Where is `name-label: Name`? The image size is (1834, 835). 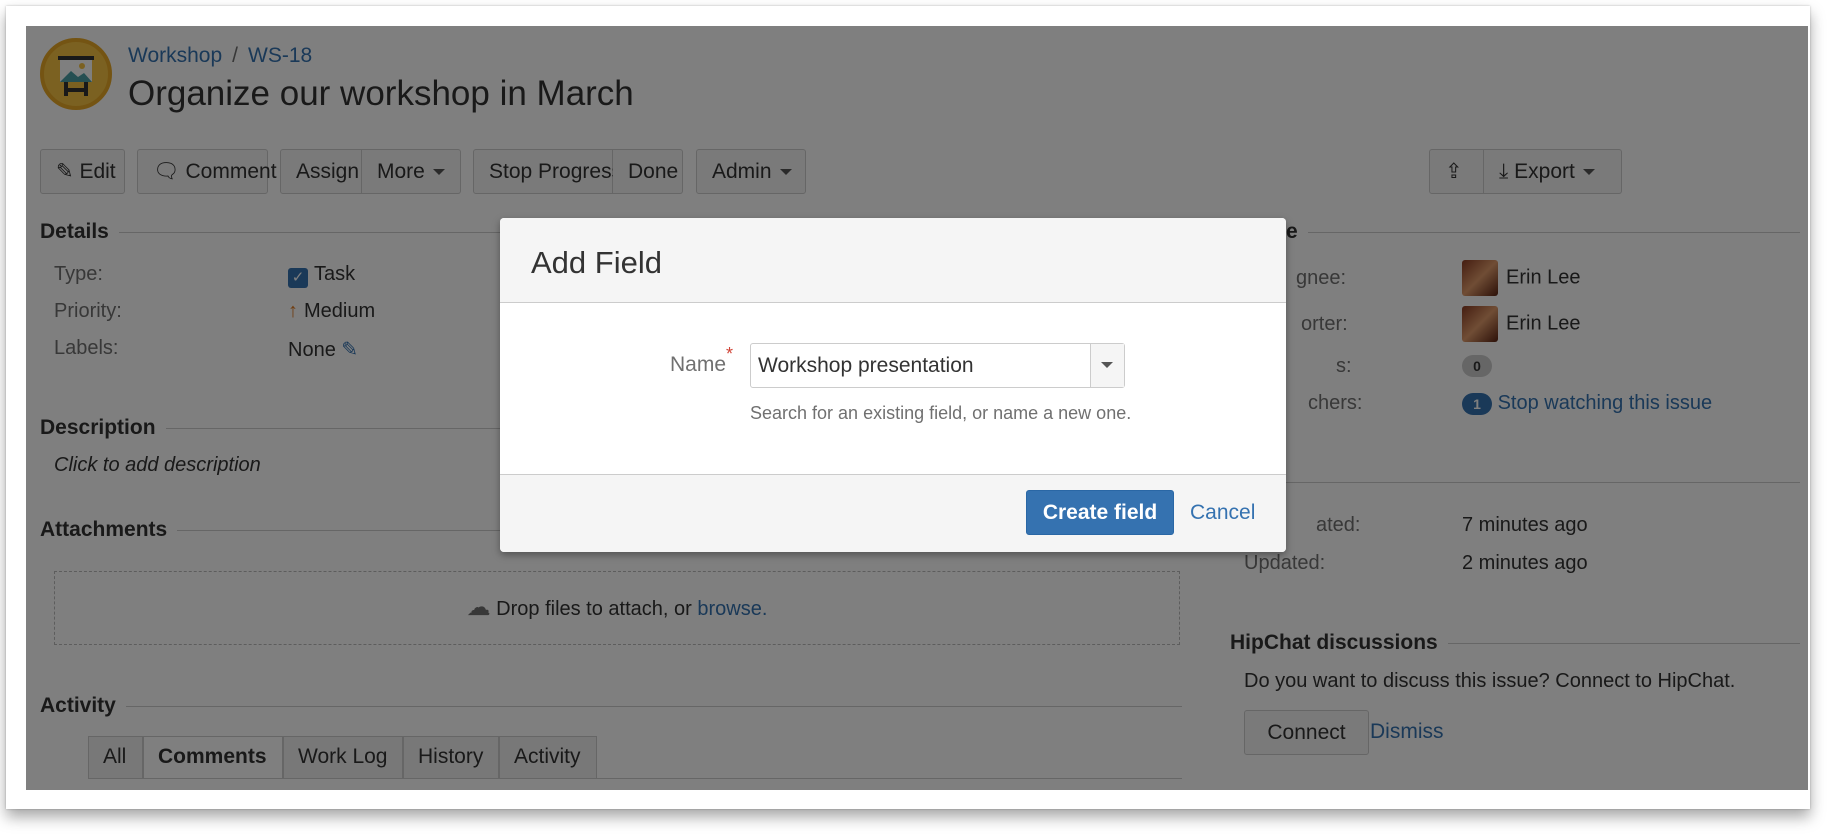
name-label: Name is located at coordinates (698, 364).